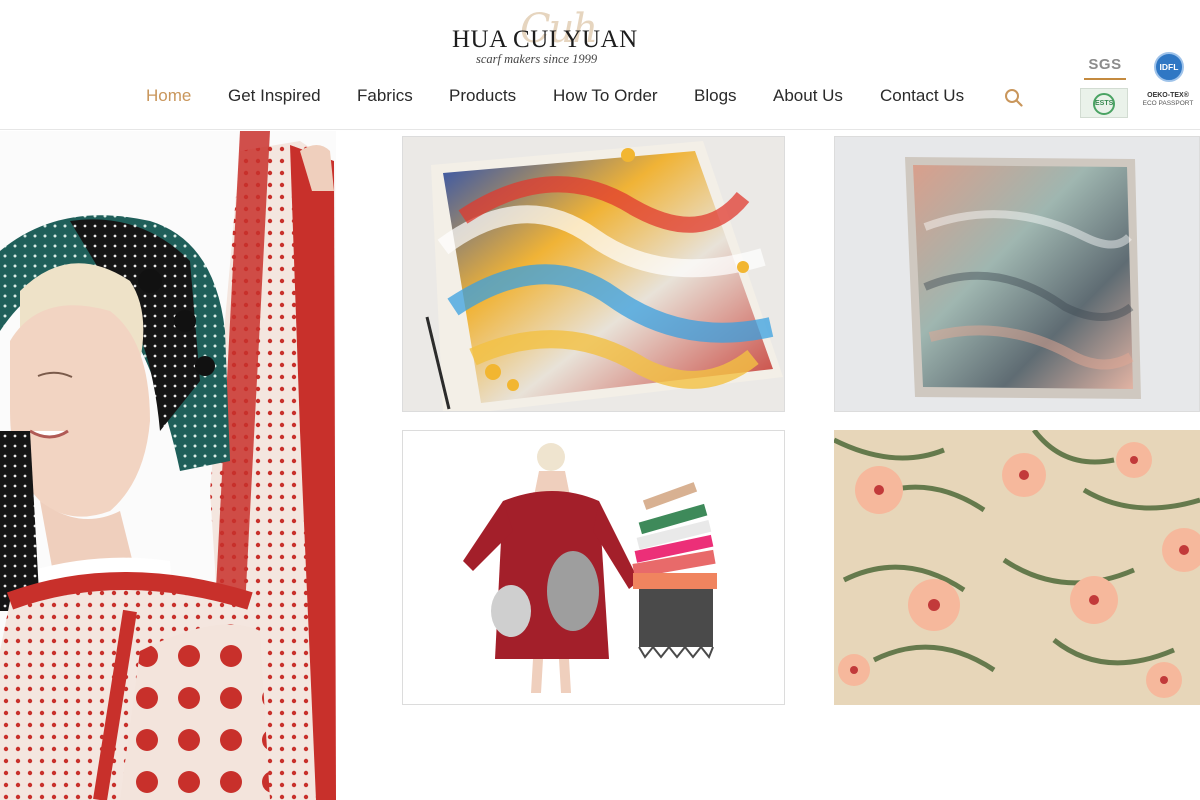 The image size is (1200, 800). Describe the element at coordinates (808, 96) in the screenshot. I see `nav-about-us: About Us` at that location.